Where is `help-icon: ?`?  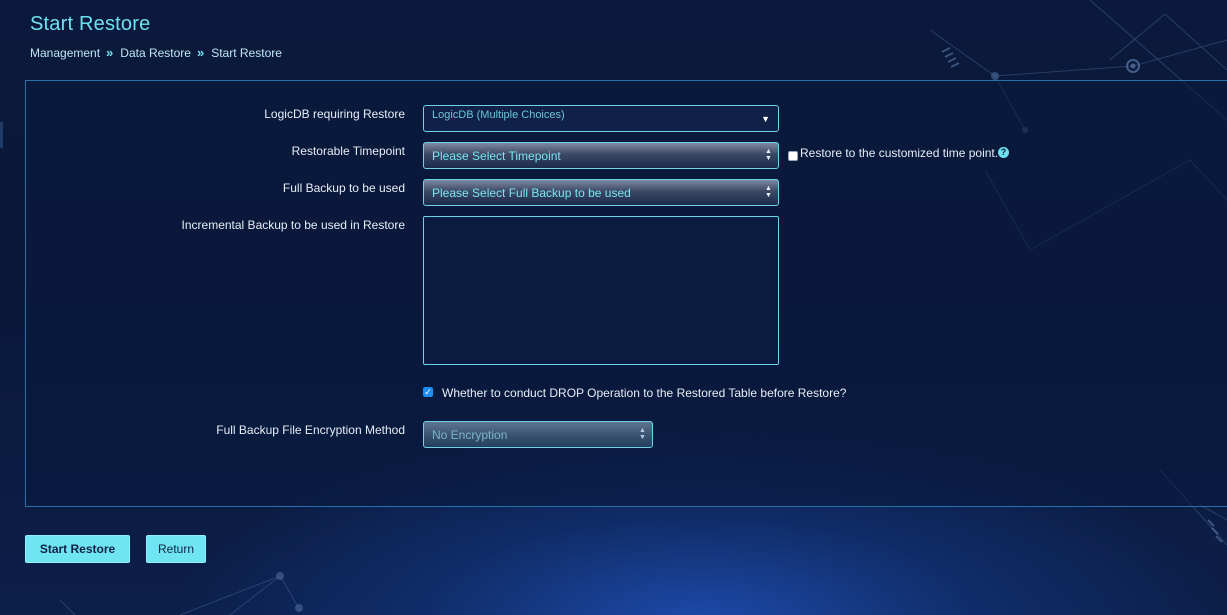 help-icon: ? is located at coordinates (1003, 152).